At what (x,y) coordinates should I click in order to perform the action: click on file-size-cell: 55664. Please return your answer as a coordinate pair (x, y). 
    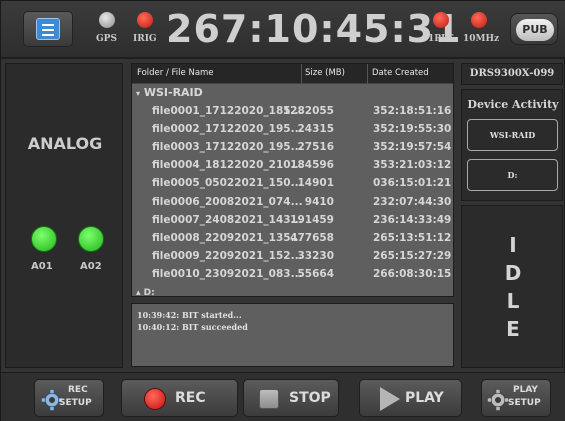
    Looking at the image, I should click on (315, 273).